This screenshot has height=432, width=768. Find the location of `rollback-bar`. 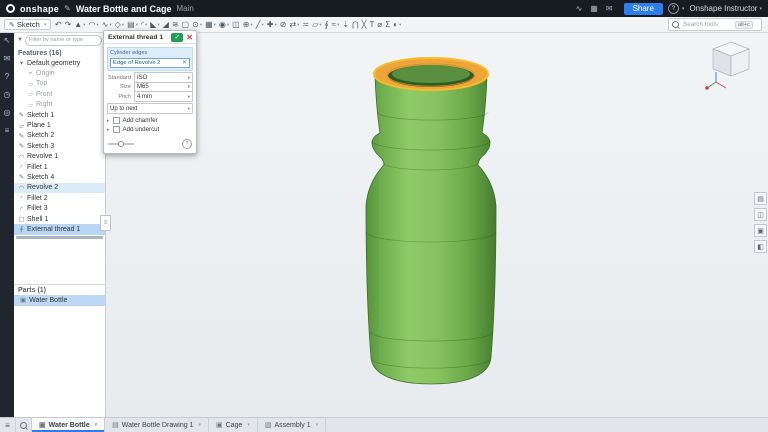

rollback-bar is located at coordinates (59, 237).